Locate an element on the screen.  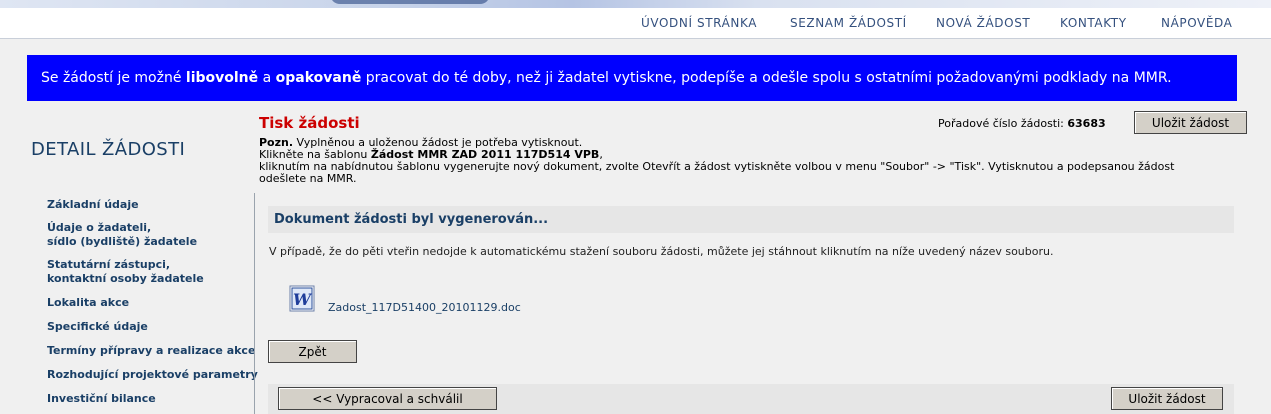
order-number: 63683 is located at coordinates (1086, 123).